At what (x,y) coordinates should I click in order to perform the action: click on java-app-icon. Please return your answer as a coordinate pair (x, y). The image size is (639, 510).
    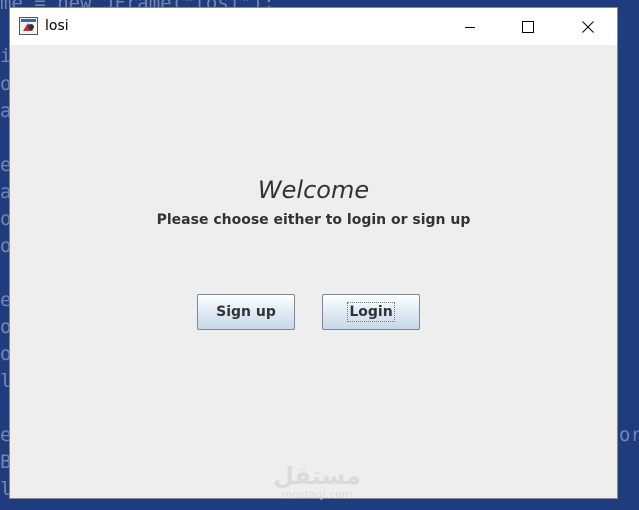
    Looking at the image, I should click on (28, 26).